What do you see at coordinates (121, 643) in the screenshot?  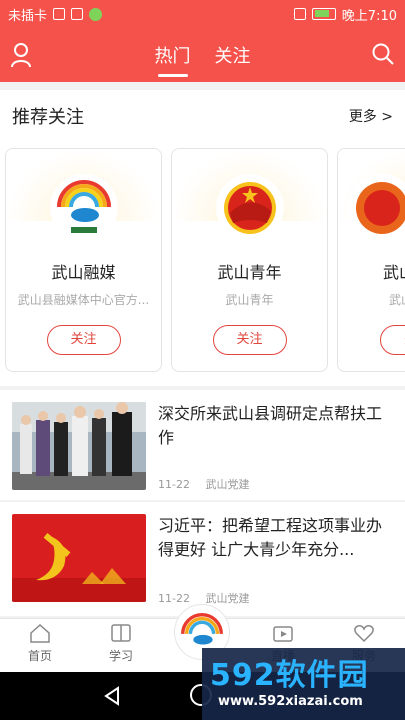 I see `nav-study: 学习` at bounding box center [121, 643].